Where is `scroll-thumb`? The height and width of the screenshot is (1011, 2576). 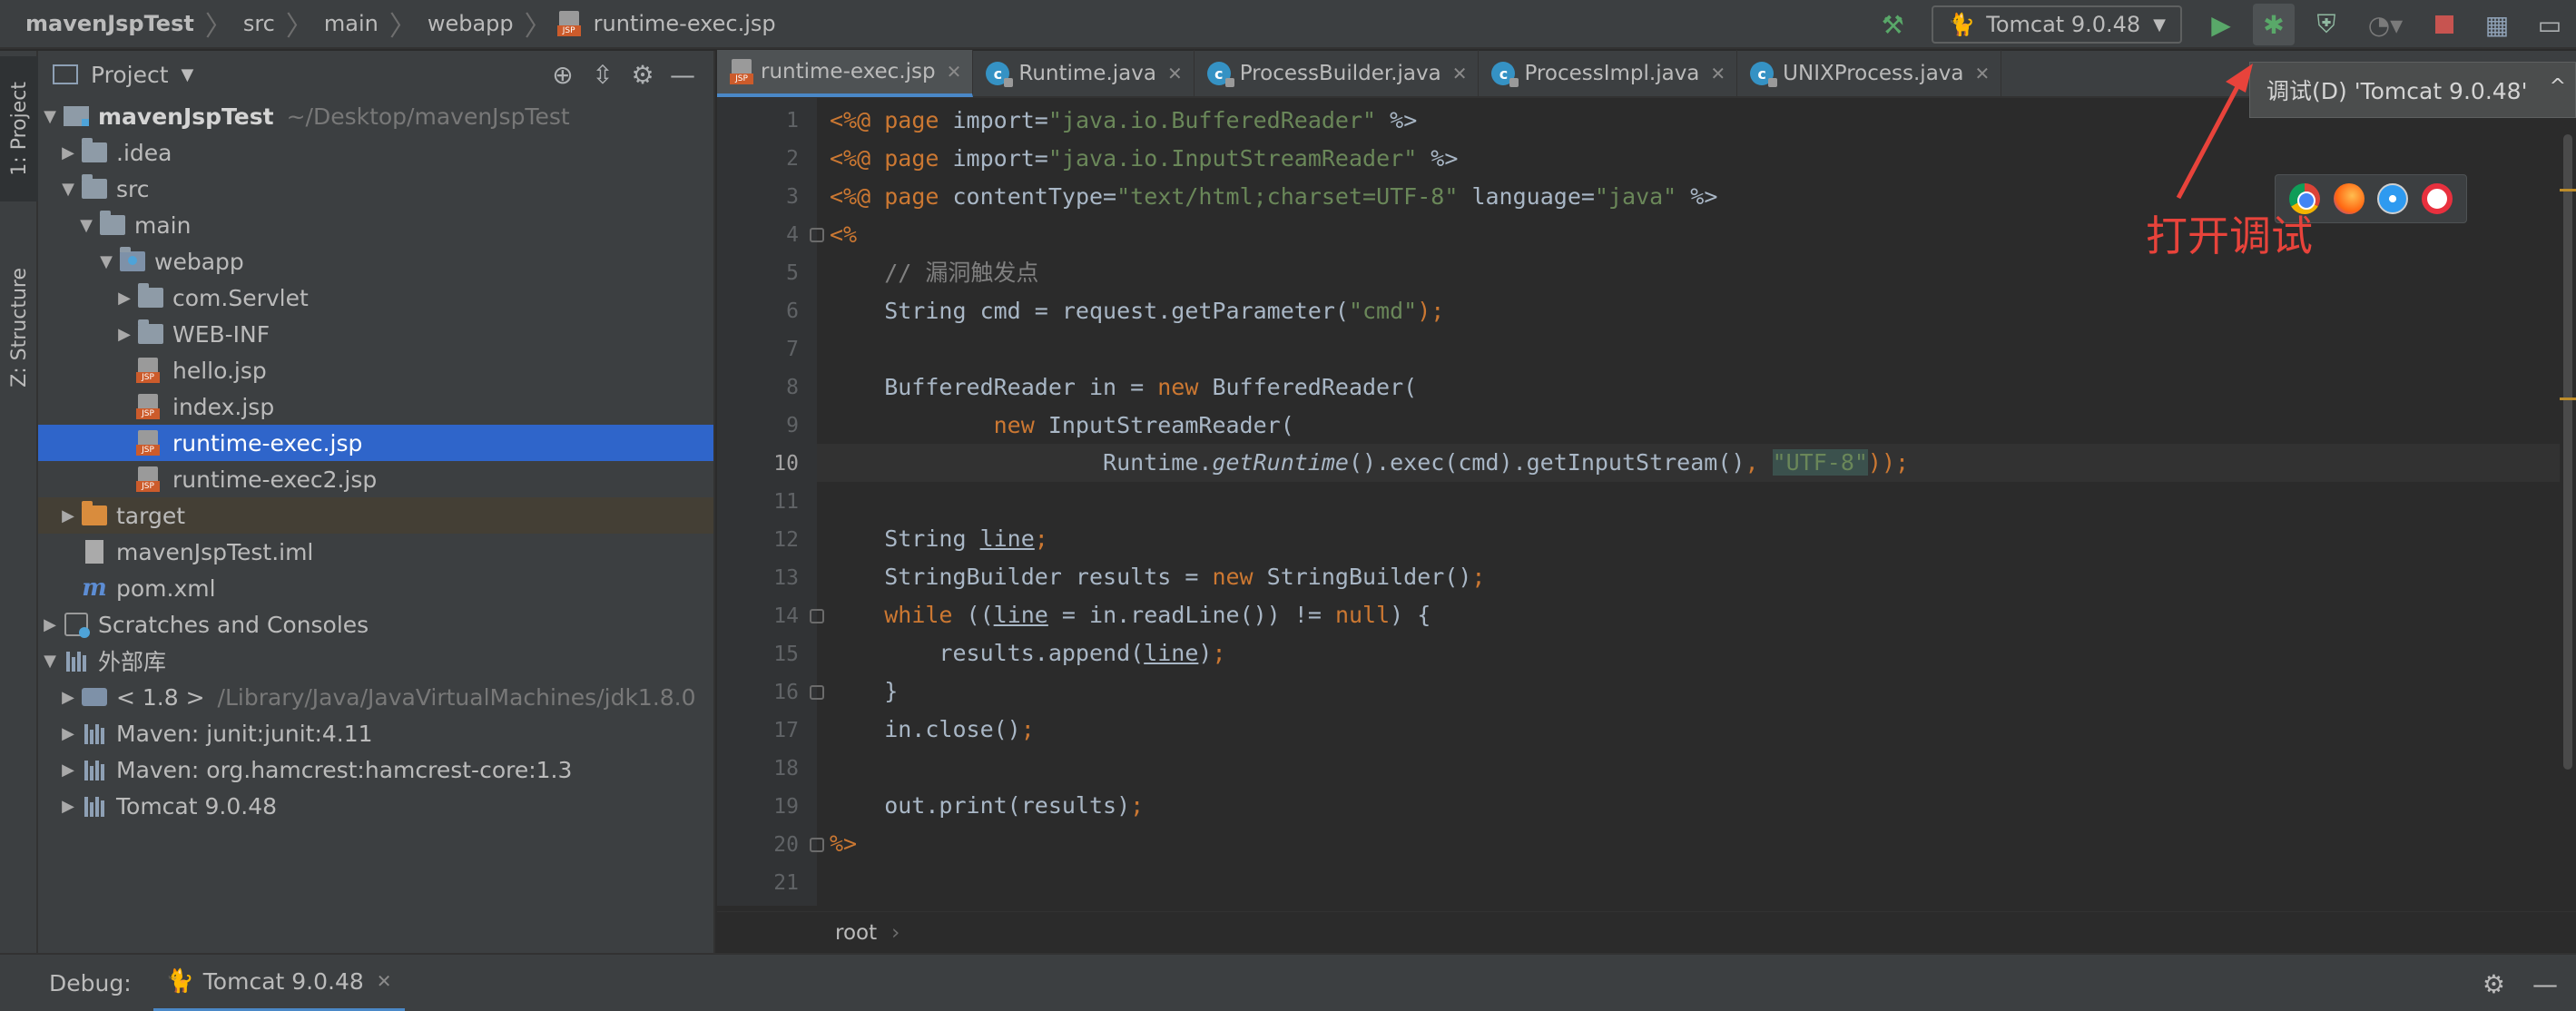
scroll-thumb is located at coordinates (2567, 452).